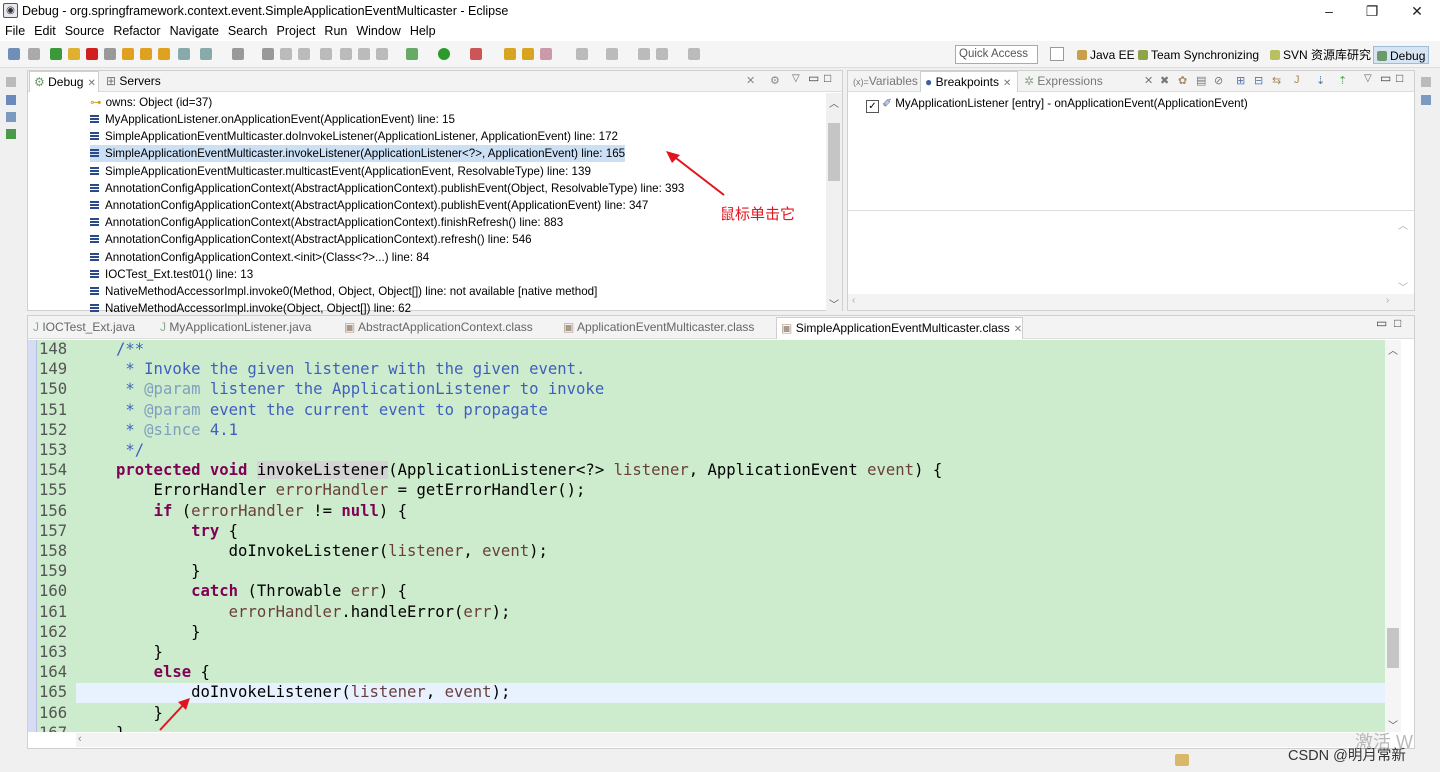 The image size is (1440, 772). I want to click on quick-access-input: Quick Access, so click(996, 54).